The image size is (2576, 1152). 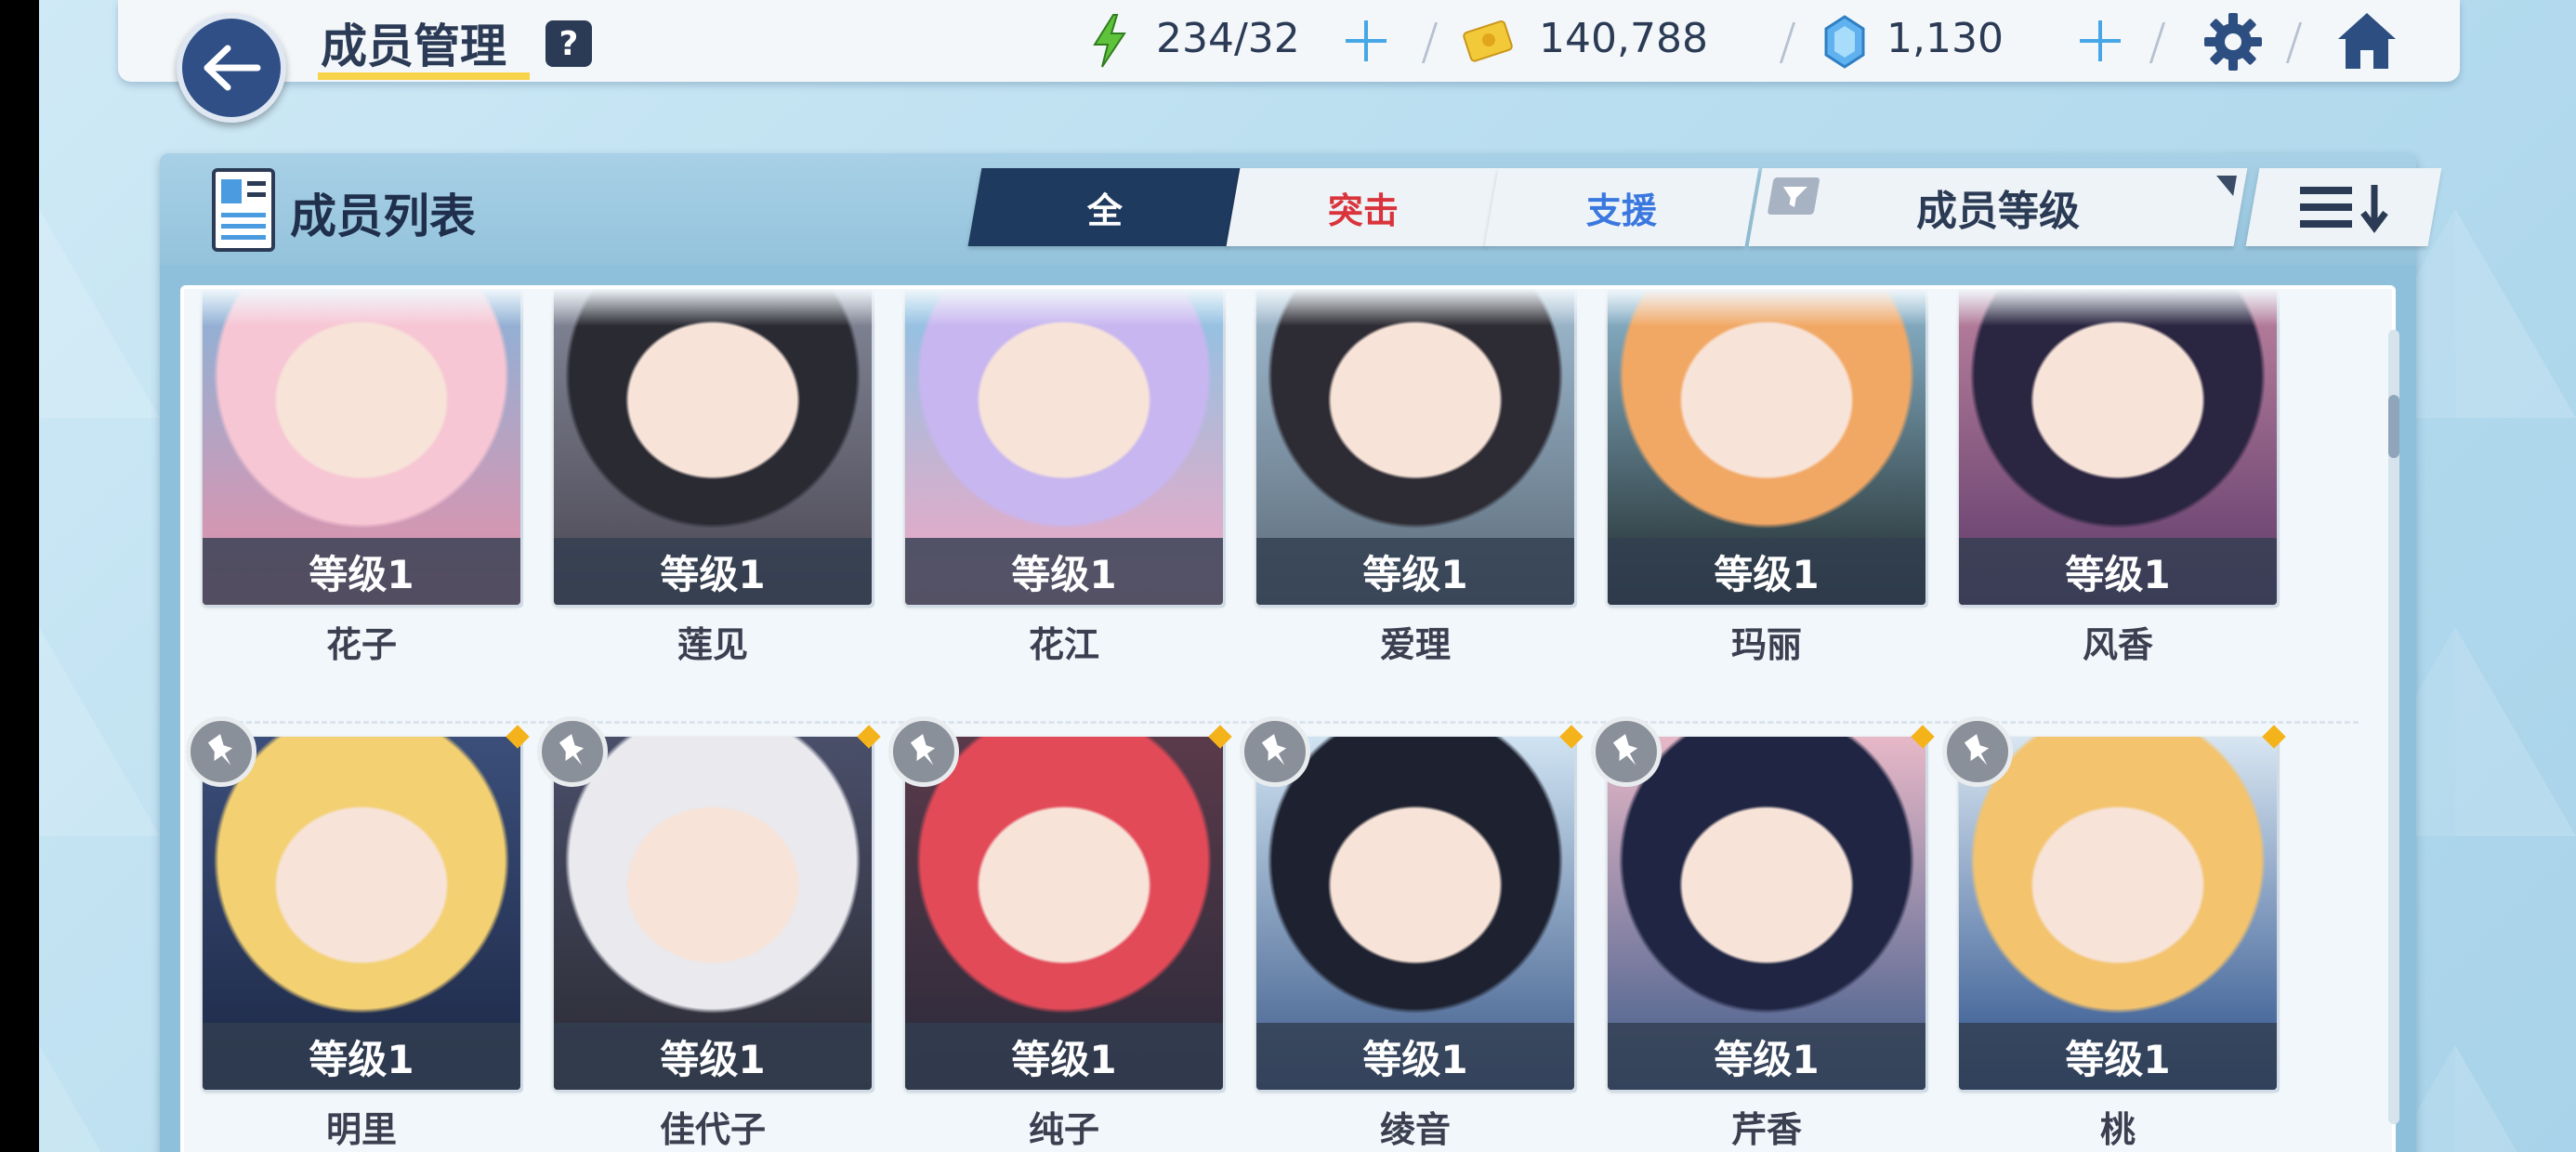 What do you see at coordinates (2100, 41) in the screenshot?
I see `gem-plus-icon` at bounding box center [2100, 41].